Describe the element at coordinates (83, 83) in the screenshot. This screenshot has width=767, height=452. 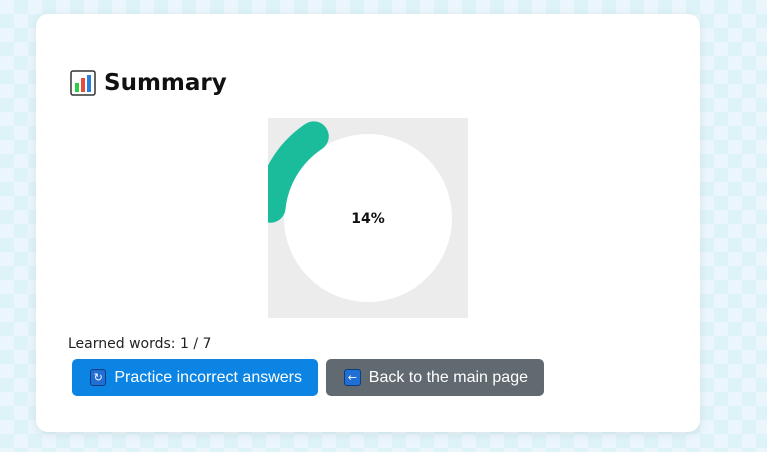
I see `bar-chart-icon` at that location.